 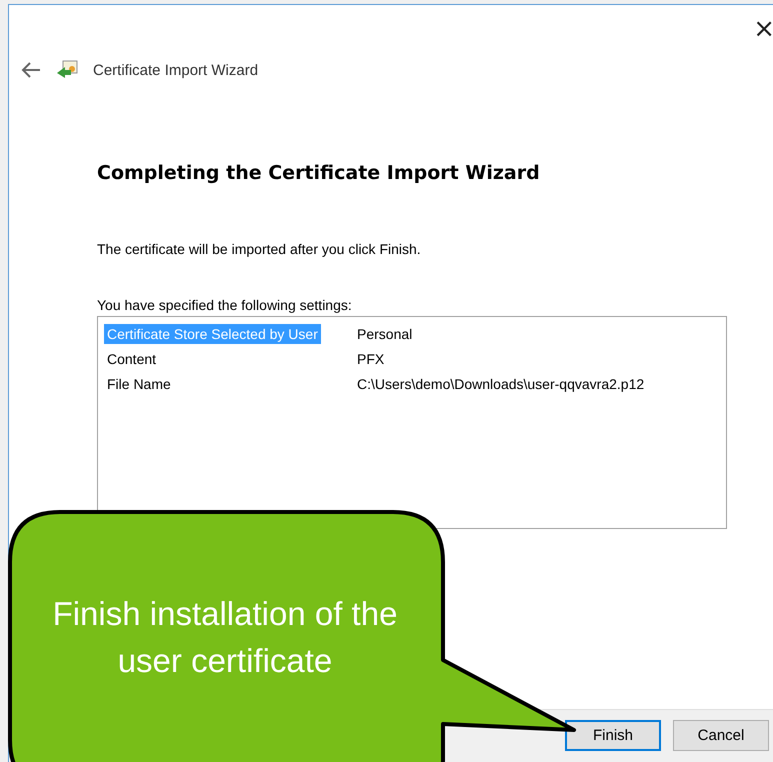 What do you see at coordinates (721, 735) in the screenshot?
I see `cancel-button: Cancel` at bounding box center [721, 735].